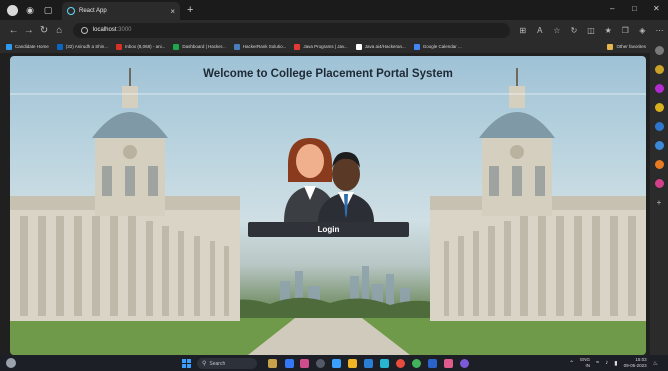  Describe the element at coordinates (28, 30) in the screenshot. I see `forward-icon: →` at that location.